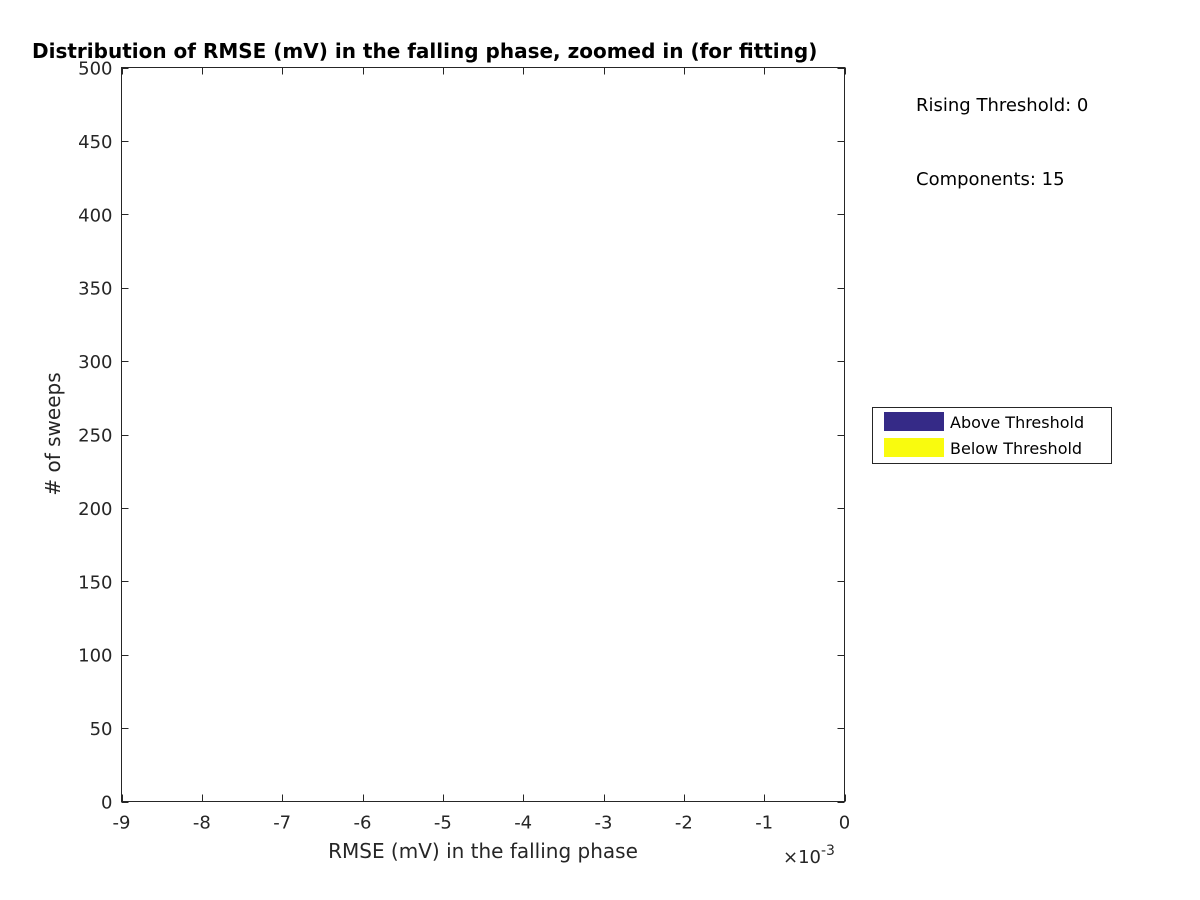 This screenshot has height=900, width=1200. Describe the element at coordinates (95, 509) in the screenshot. I see `y-tick-label: 200` at that location.